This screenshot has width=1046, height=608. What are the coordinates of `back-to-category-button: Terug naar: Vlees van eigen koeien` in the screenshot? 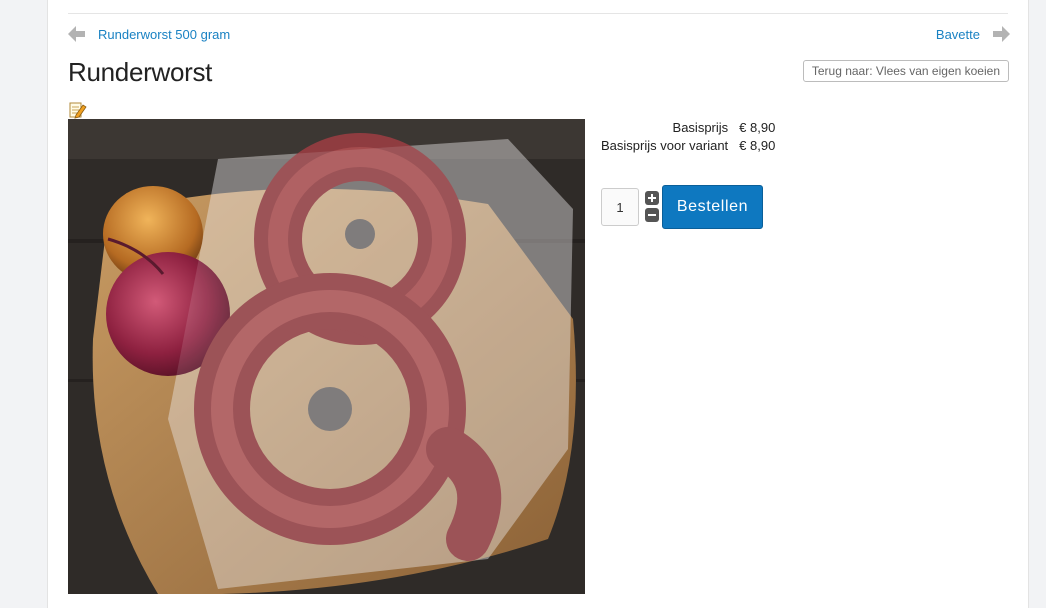 It's located at (905, 71).